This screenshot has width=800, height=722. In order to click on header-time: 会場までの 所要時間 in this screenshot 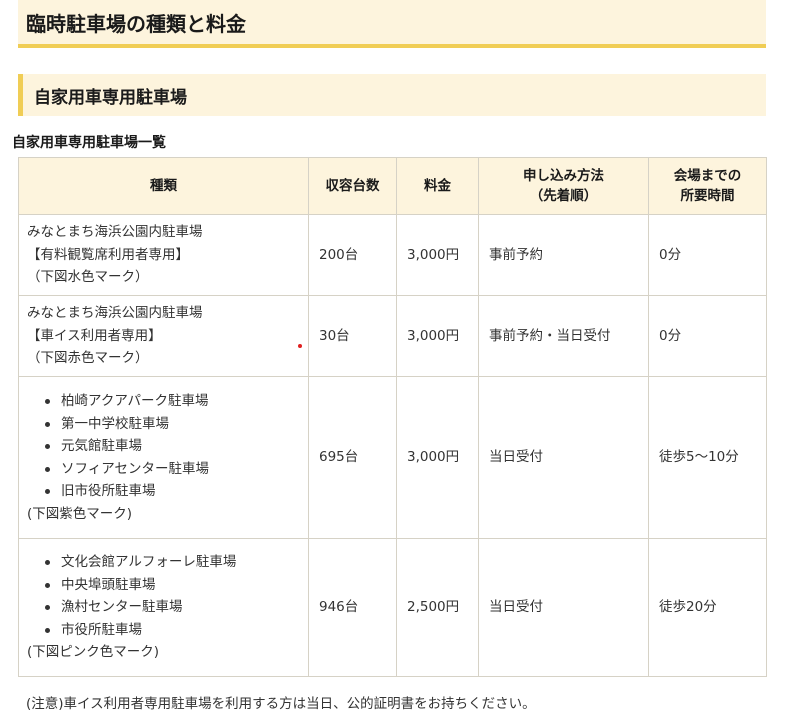, I will do `click(707, 186)`.